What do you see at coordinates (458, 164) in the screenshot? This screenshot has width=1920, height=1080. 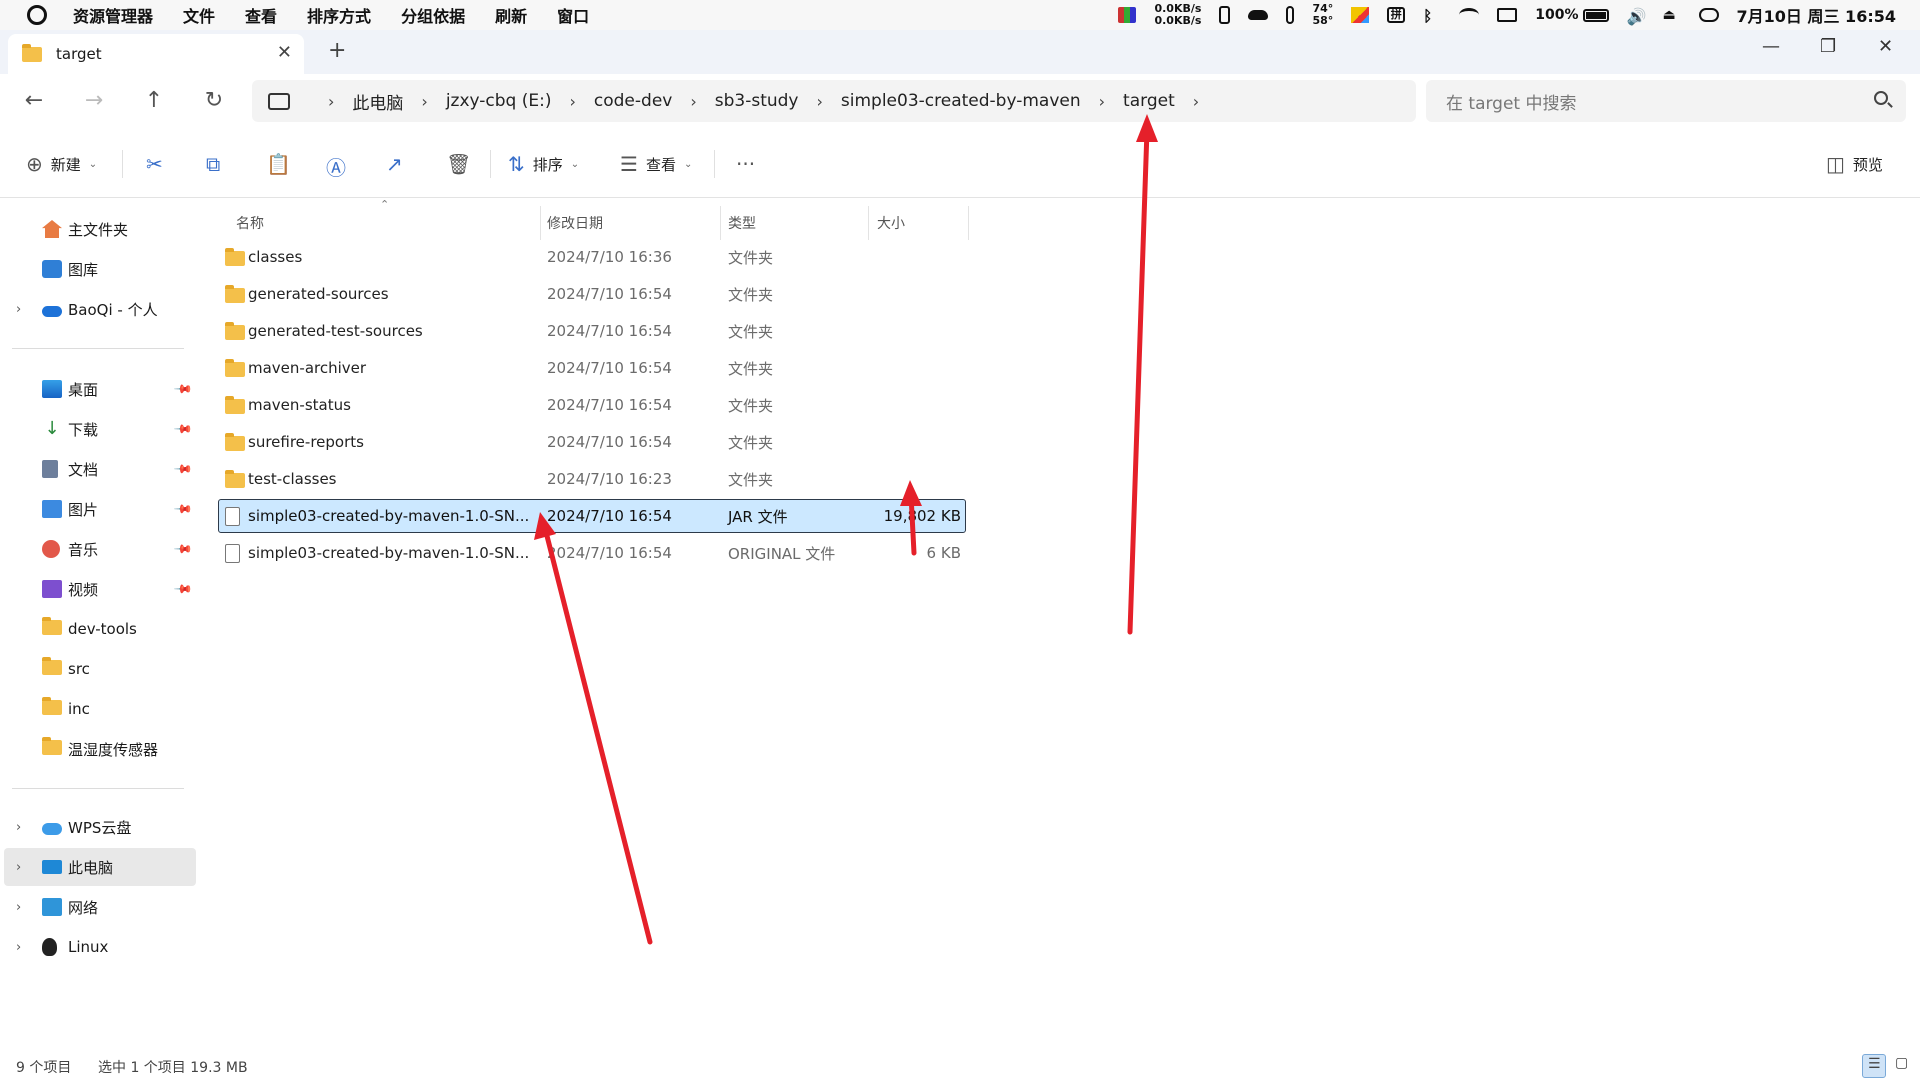 I see `delete-button: 🗑` at bounding box center [458, 164].